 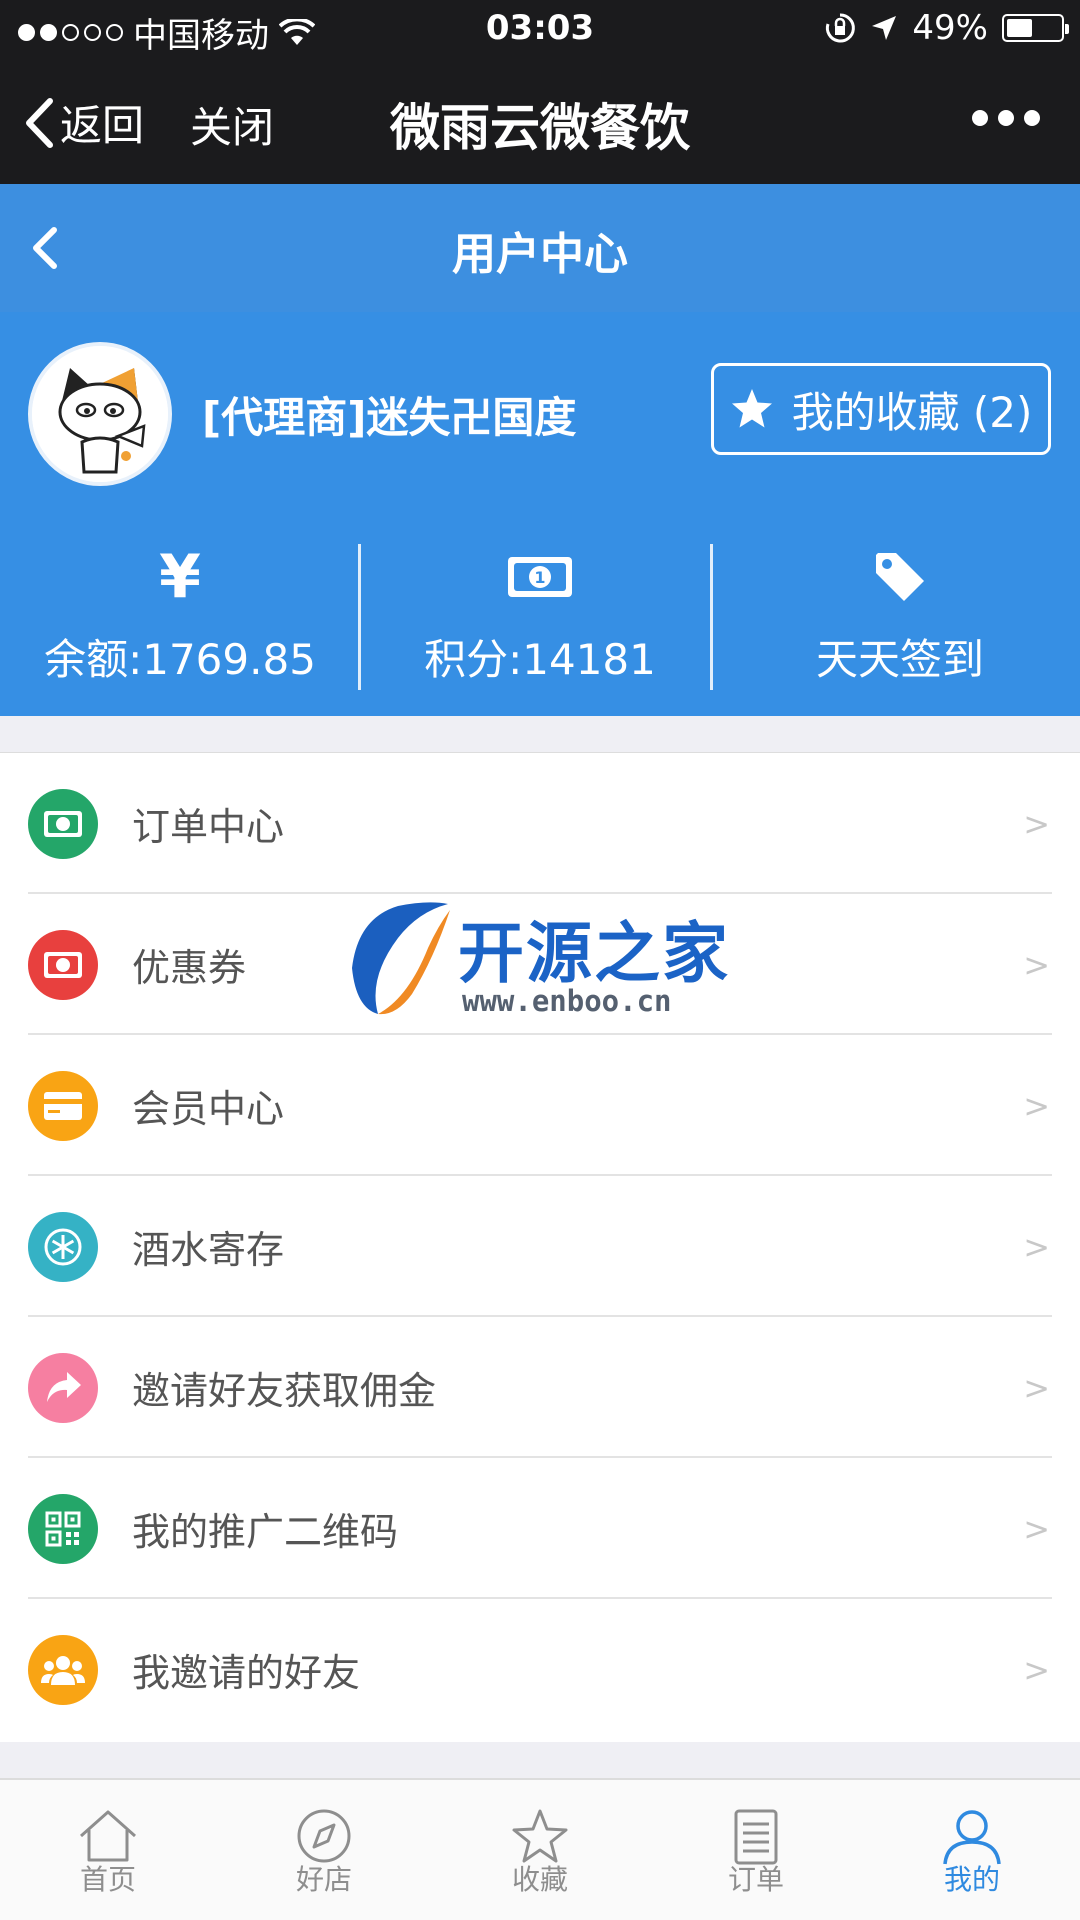 I want to click on more-dots-icon, so click(x=980, y=118).